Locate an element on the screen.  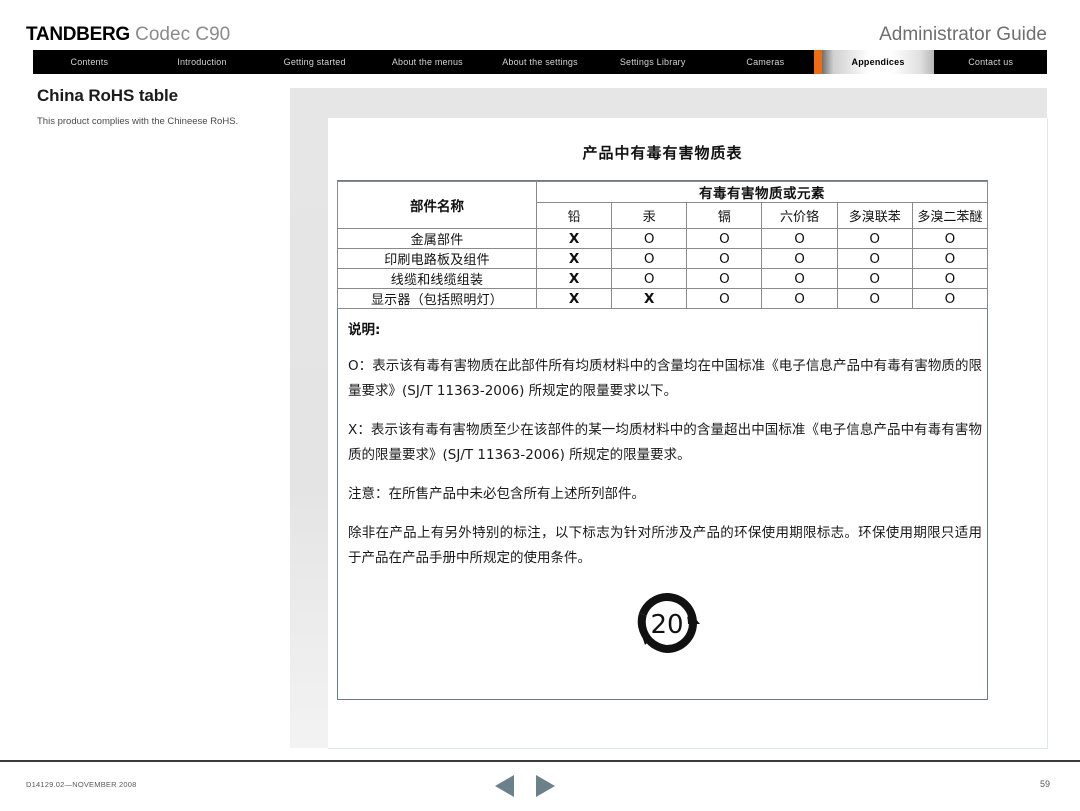
tab-contents: Contents is located at coordinates (89, 62).